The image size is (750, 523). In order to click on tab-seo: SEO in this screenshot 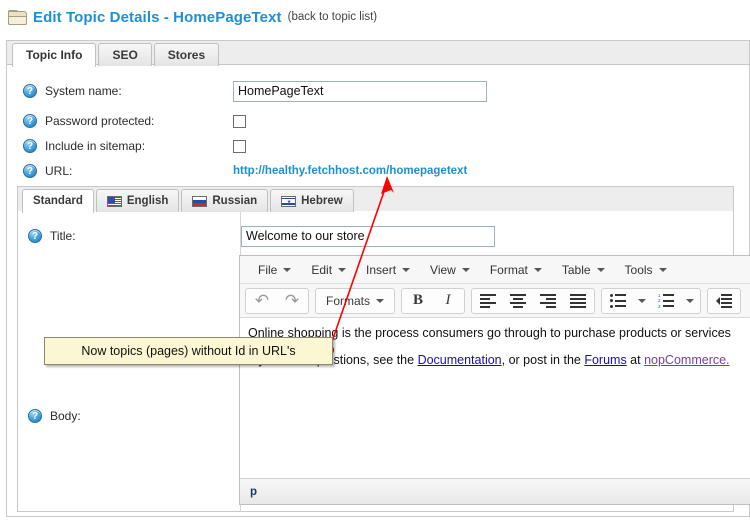, I will do `click(125, 54)`.